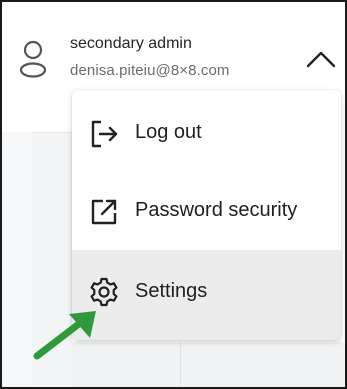 Image resolution: width=347 pixels, height=389 pixels. I want to click on chevron-up-icon, so click(321, 59).